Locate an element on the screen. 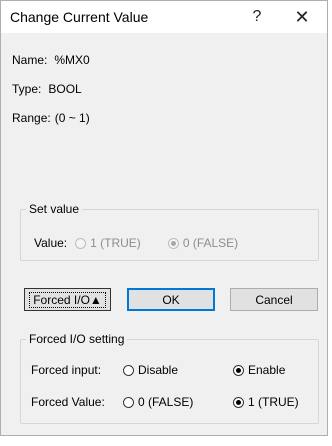 The image size is (332, 446). forced-value-false-radio is located at coordinates (128, 402).